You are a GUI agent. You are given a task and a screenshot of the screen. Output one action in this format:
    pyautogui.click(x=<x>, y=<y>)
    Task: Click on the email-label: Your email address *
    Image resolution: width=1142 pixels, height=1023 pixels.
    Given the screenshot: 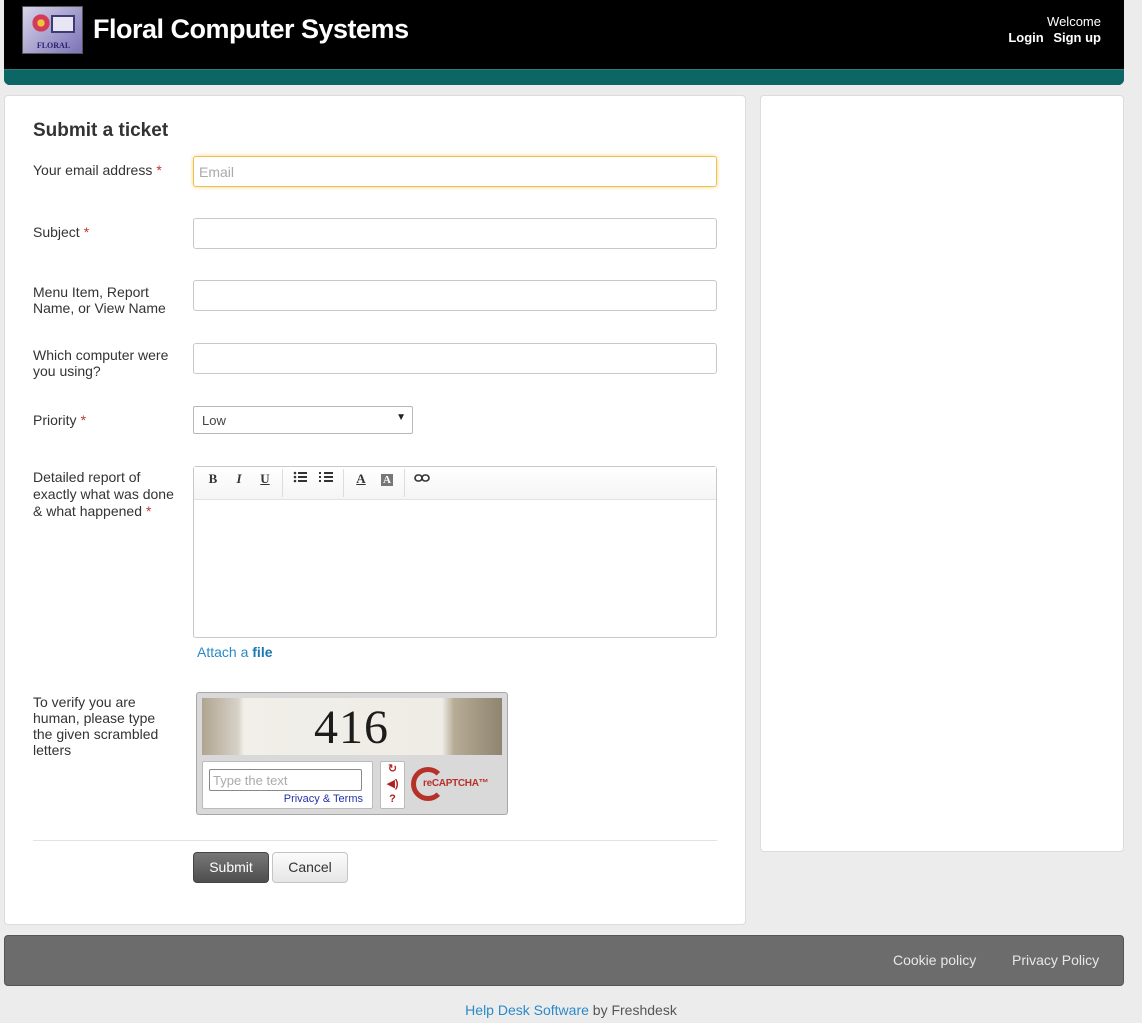 What is the action you would take?
    pyautogui.click(x=108, y=170)
    